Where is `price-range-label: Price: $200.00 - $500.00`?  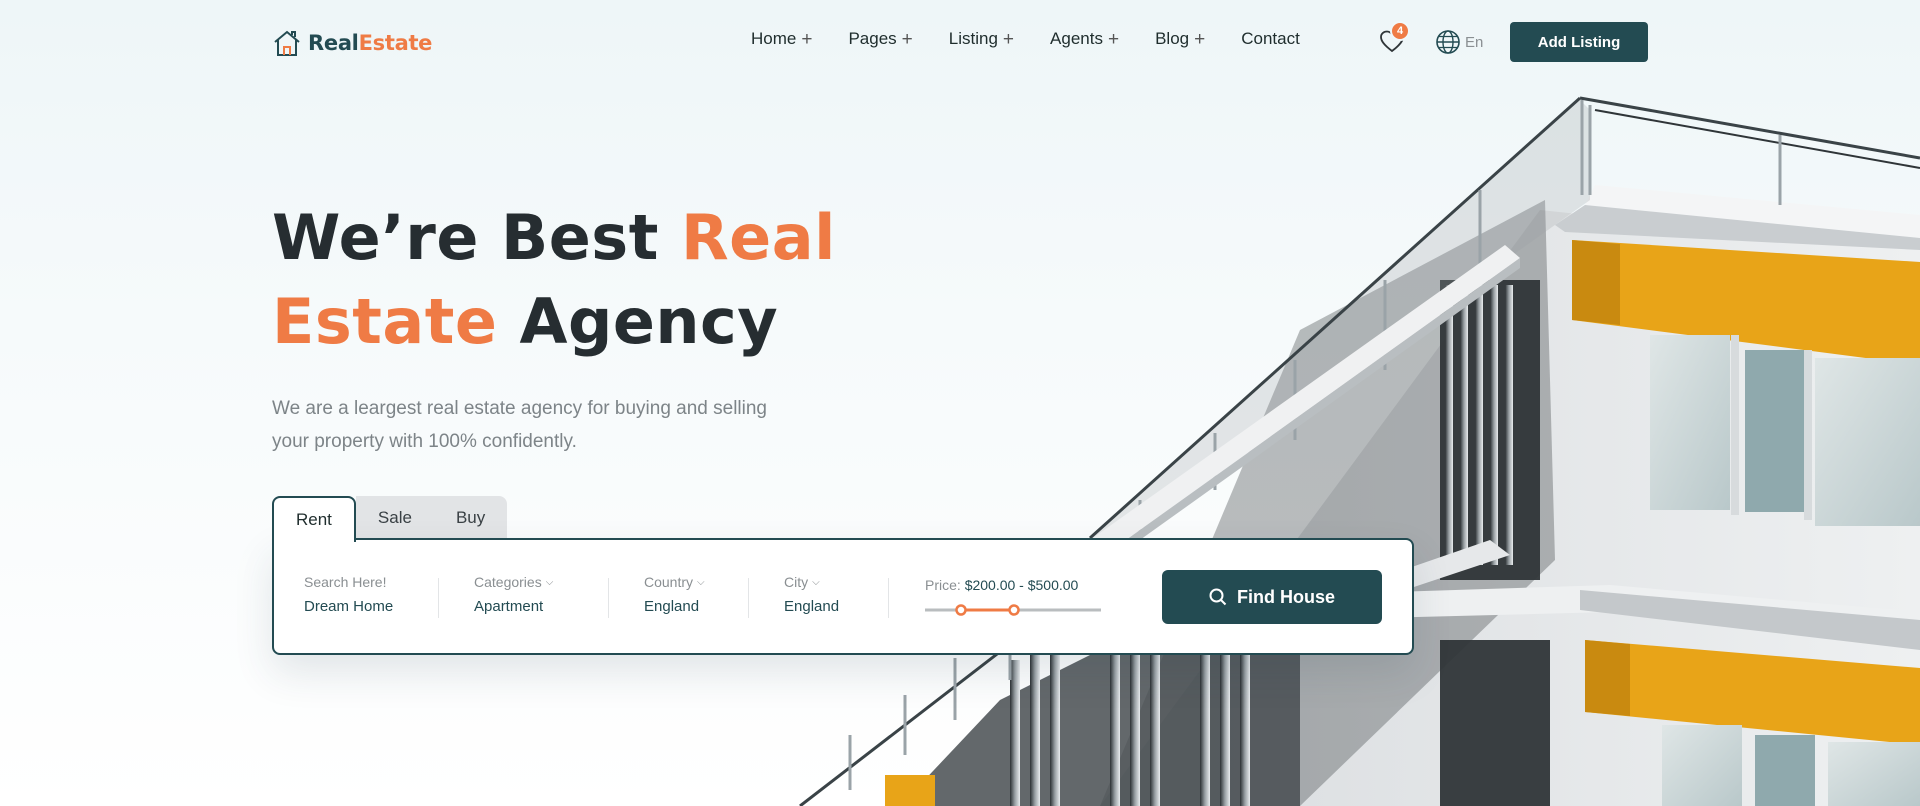
price-range-label: Price: $200.00 - $500.00 is located at coordinates (1001, 585).